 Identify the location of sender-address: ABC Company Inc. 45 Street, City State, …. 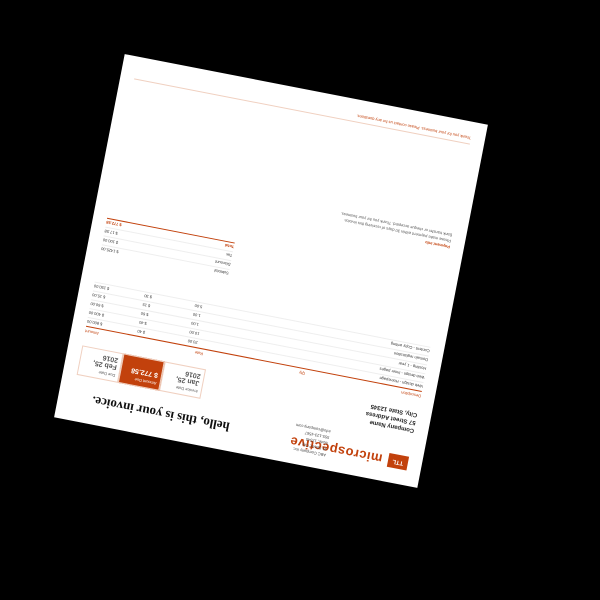
(311, 440).